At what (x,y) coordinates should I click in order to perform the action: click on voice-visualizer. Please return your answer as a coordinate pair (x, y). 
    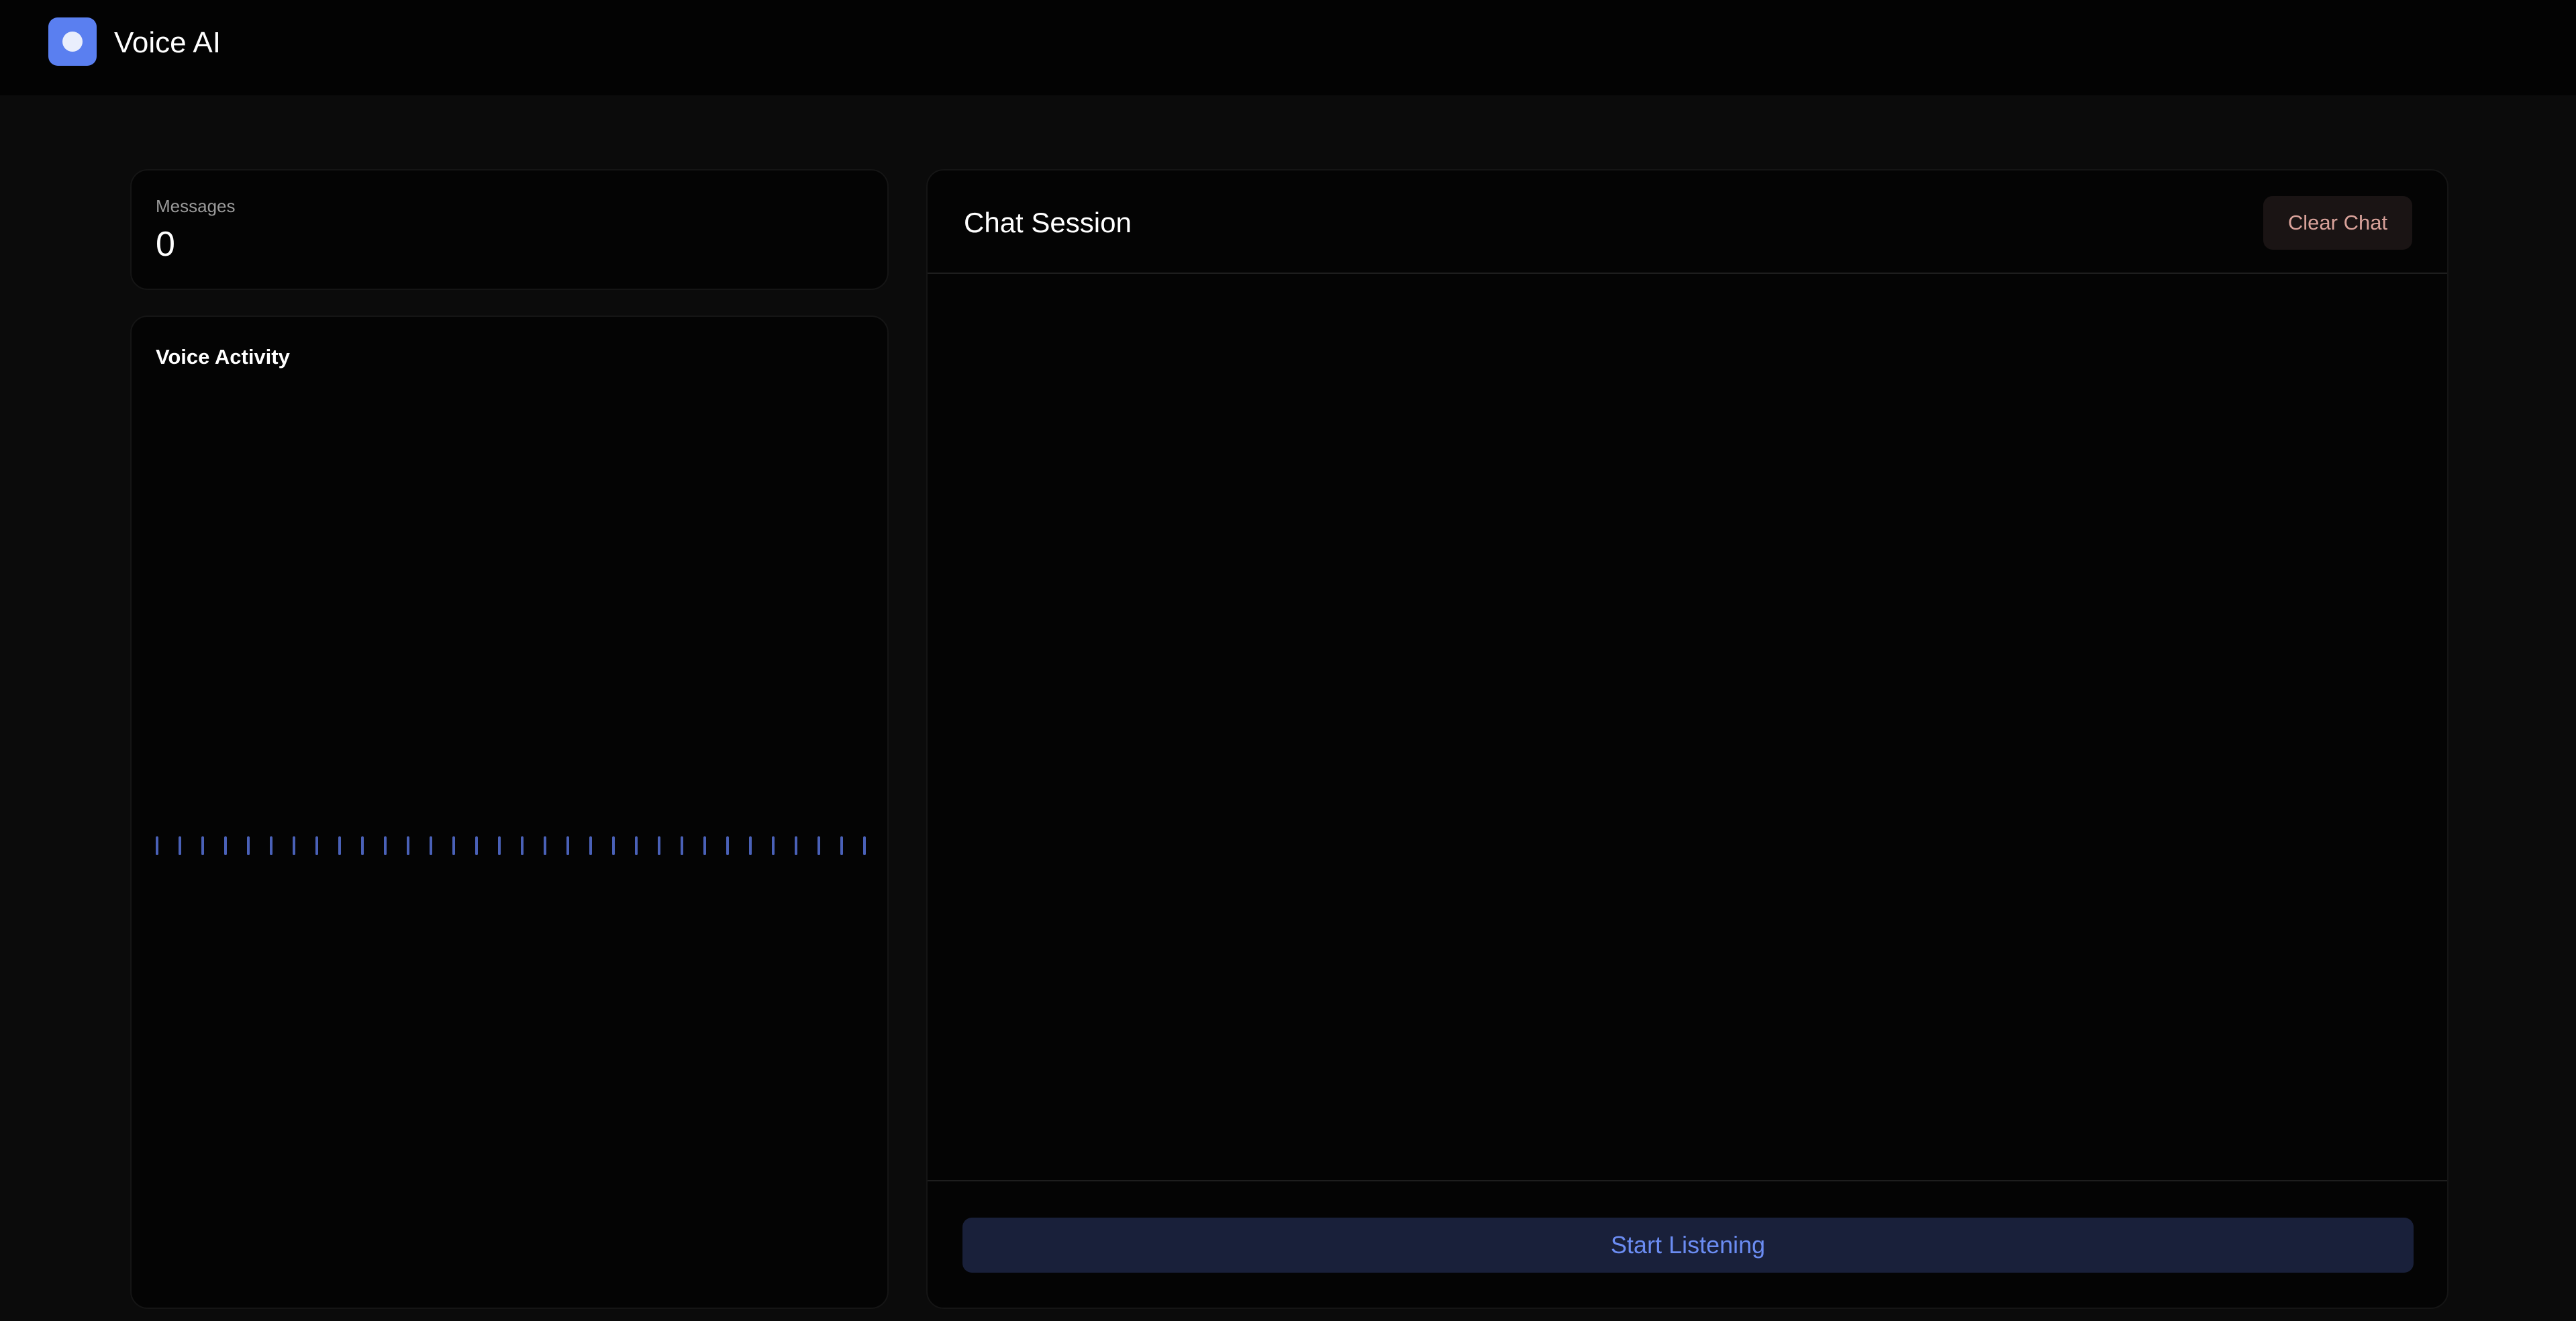
    Looking at the image, I should click on (511, 846).